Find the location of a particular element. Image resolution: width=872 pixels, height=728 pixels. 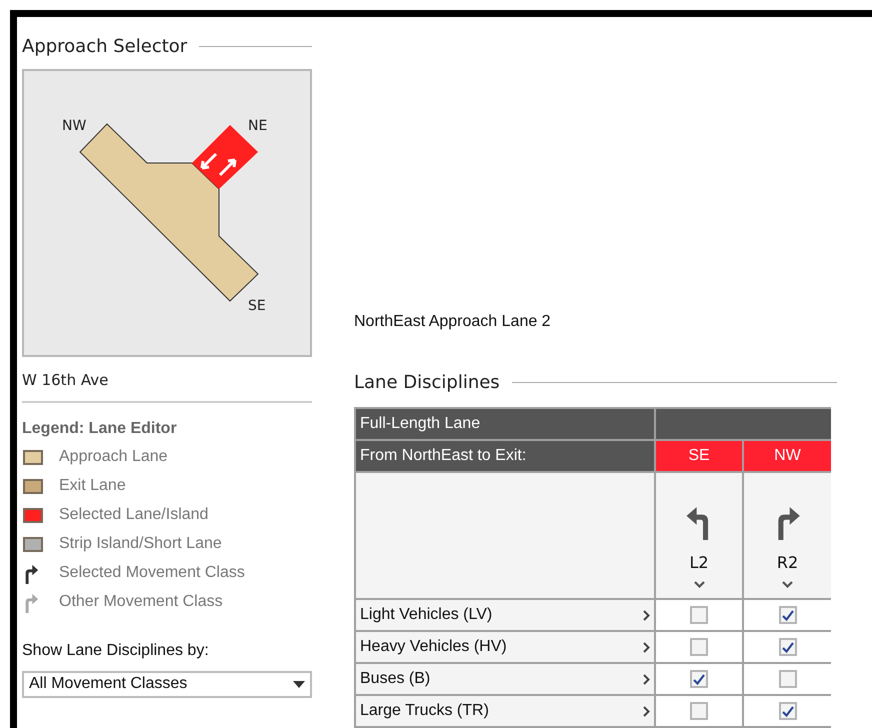

movement-class-dropdown: All Movement Classes is located at coordinates (167, 684).